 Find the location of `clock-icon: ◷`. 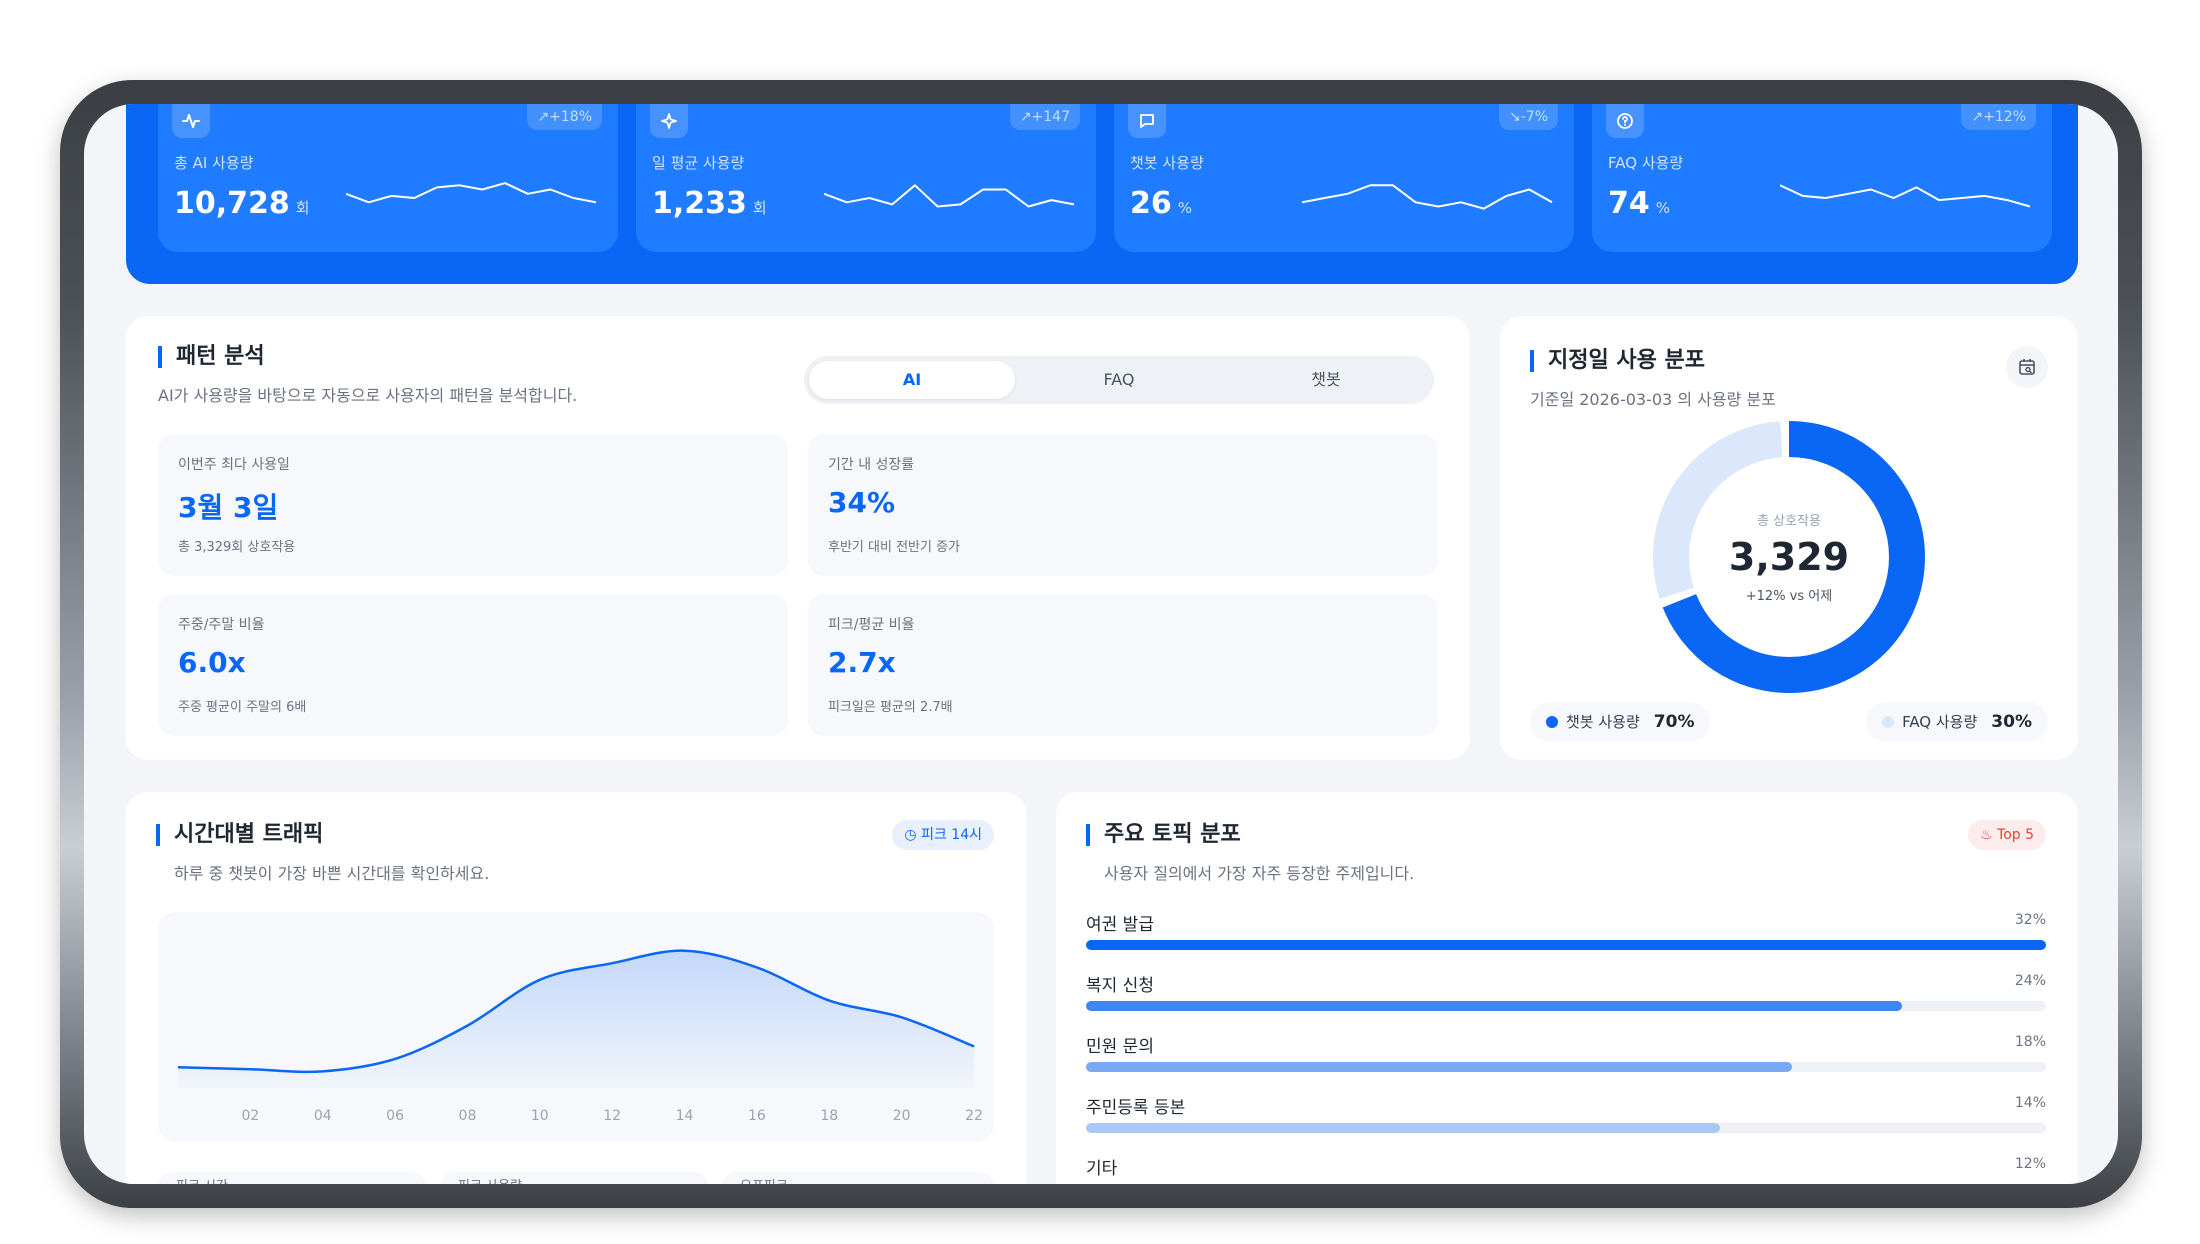

clock-icon: ◷ is located at coordinates (913, 835).